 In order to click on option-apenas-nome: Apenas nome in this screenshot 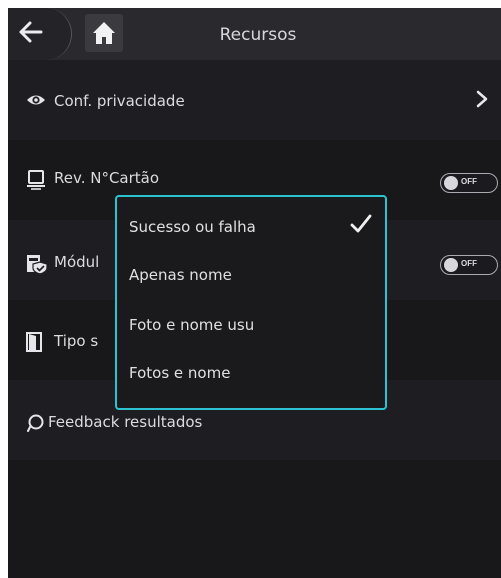, I will do `click(249, 275)`.